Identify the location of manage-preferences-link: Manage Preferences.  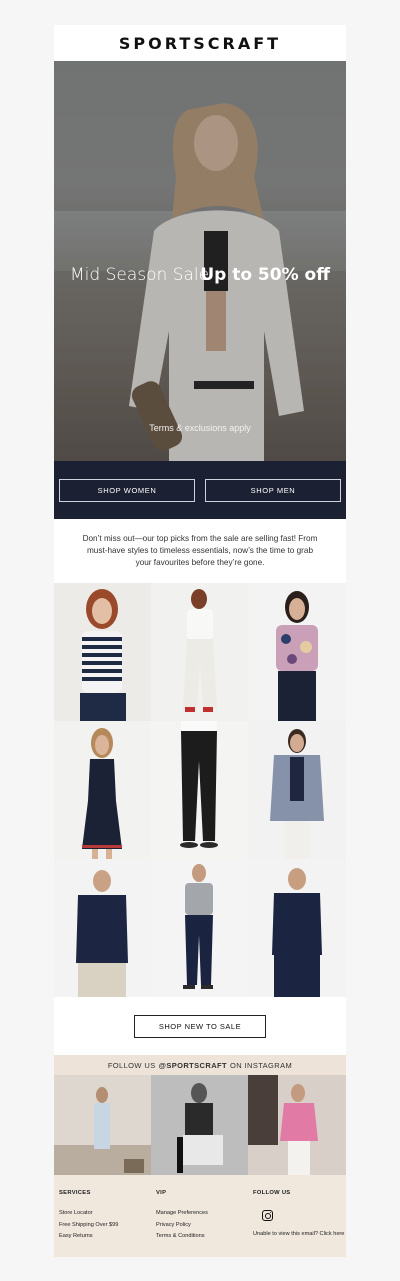
(204, 1213).